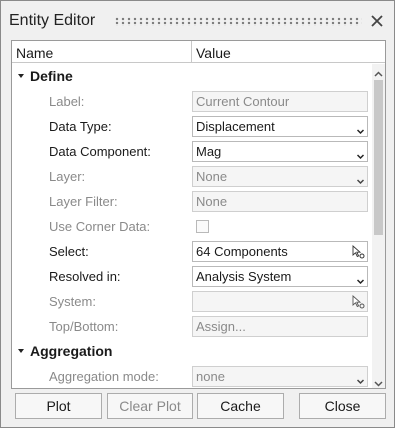 Image resolution: width=395 pixels, height=428 pixels. What do you see at coordinates (84, 326) in the screenshot?
I see `field-name: Top/Bottom:` at bounding box center [84, 326].